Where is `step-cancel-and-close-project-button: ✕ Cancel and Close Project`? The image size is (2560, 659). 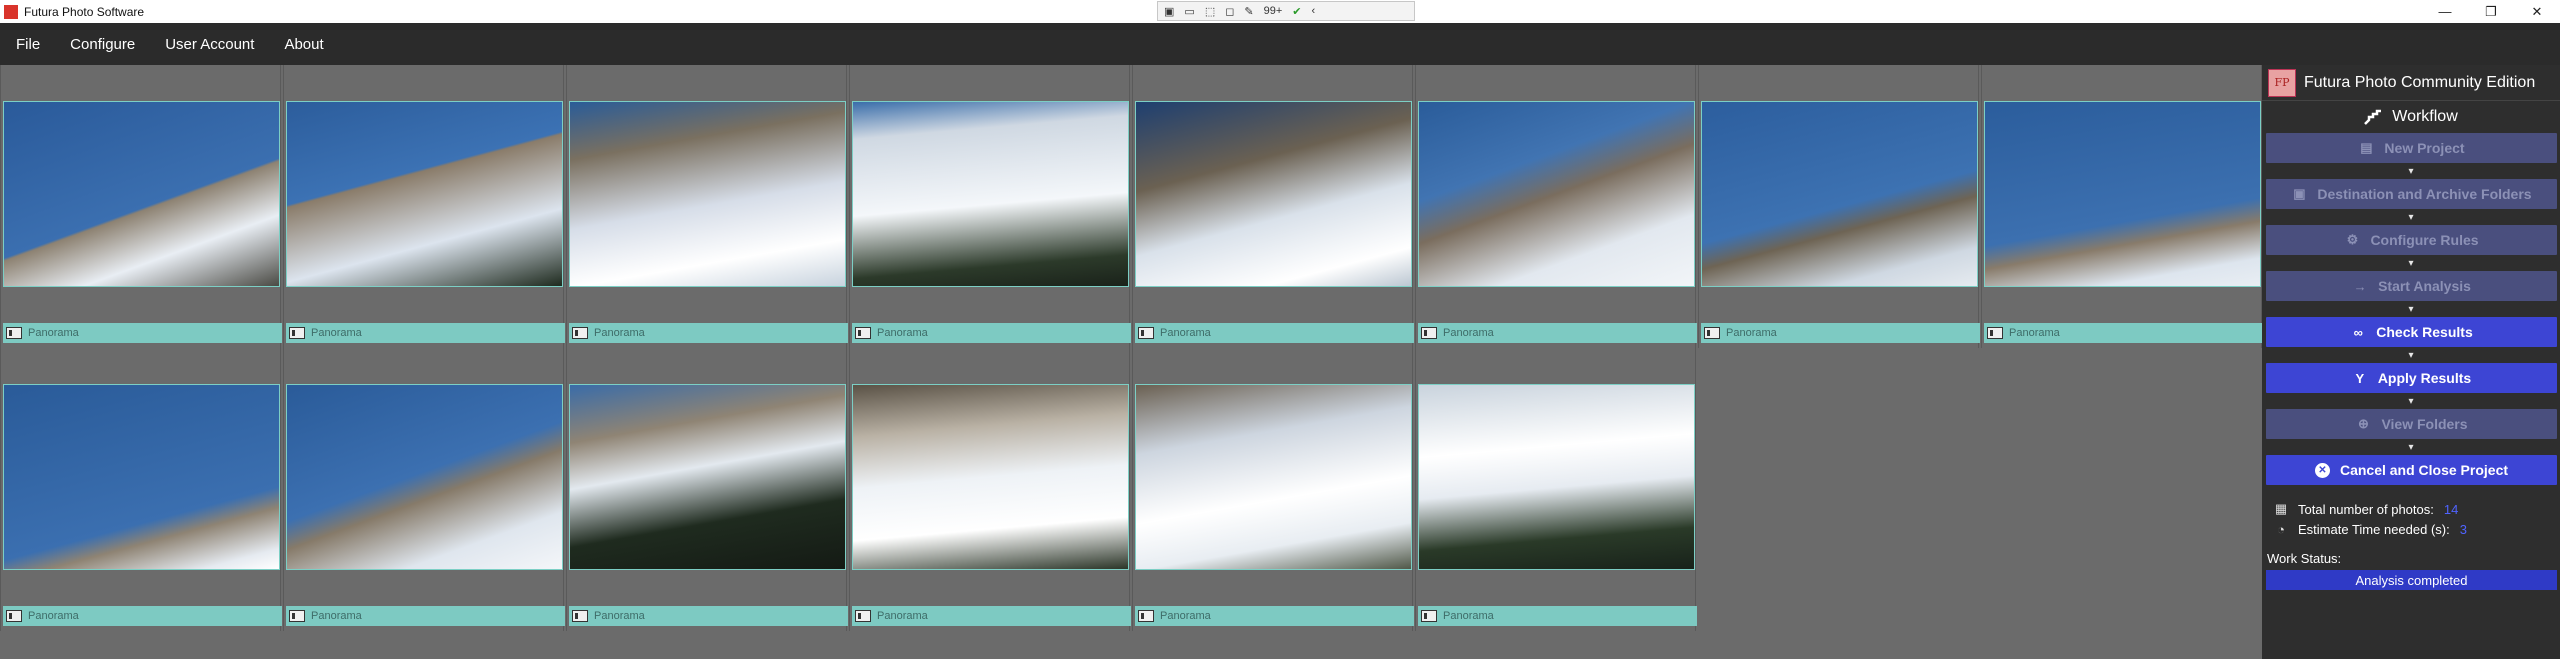 step-cancel-and-close-project-button: ✕ Cancel and Close Project is located at coordinates (2411, 470).